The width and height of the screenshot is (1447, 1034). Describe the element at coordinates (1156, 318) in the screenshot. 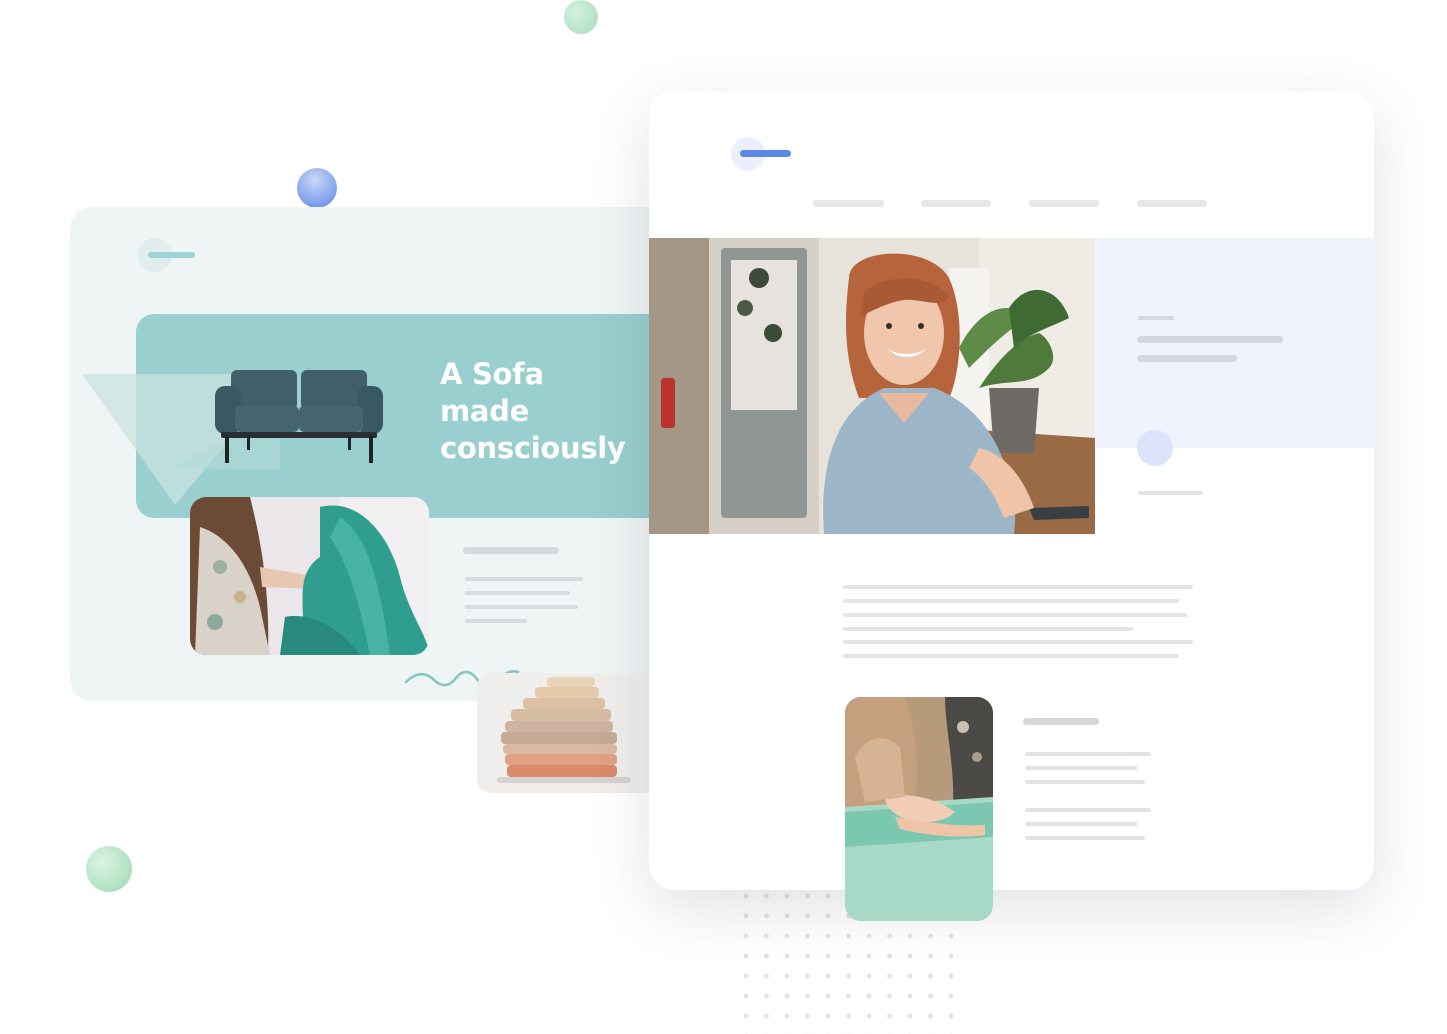

I see `panel-eyebrow` at that location.